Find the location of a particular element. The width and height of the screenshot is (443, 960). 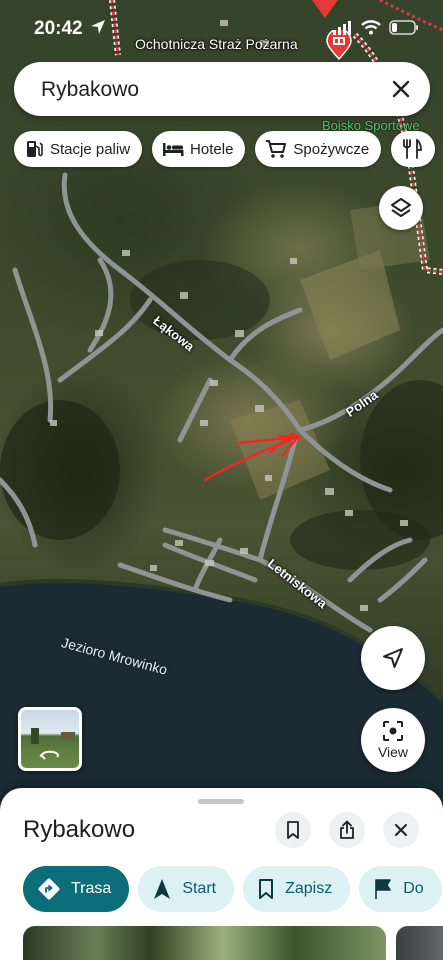

layers-button is located at coordinates (401, 208).